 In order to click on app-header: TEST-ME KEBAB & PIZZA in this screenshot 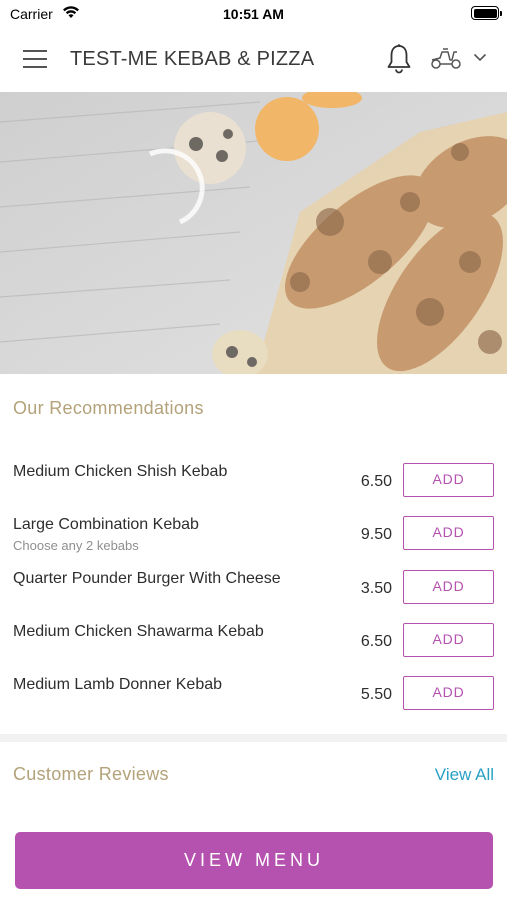, I will do `click(253, 60)`.